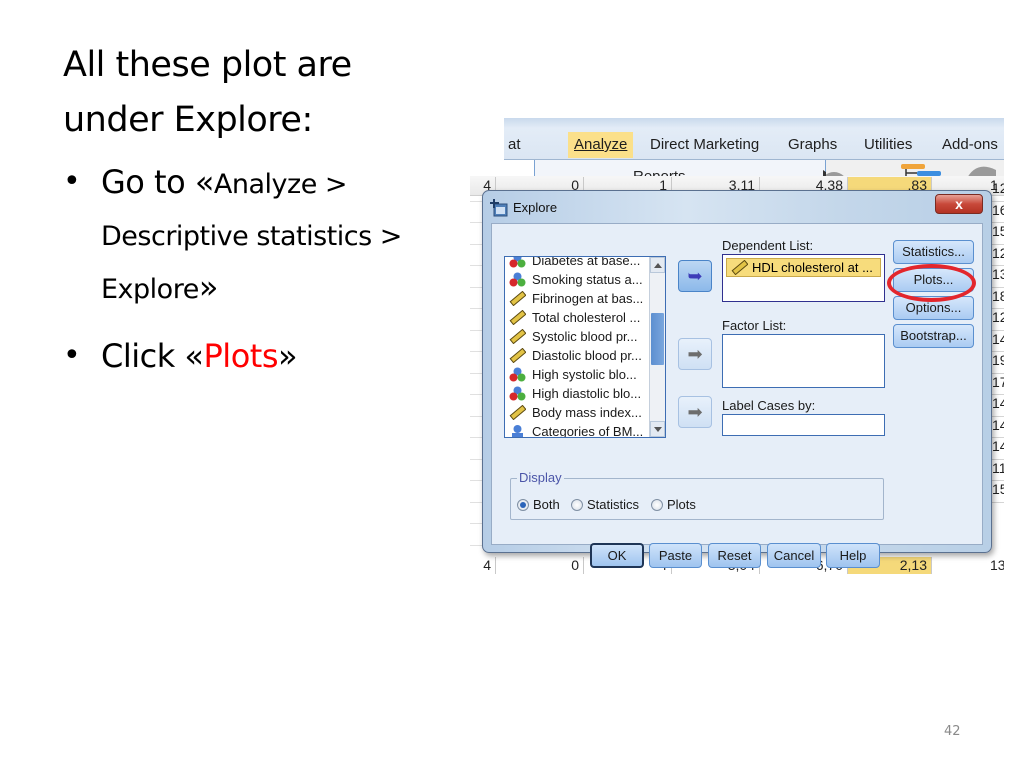  Describe the element at coordinates (251, 236) in the screenshot. I see `menu-path-descriptive: Descriptive statistics >` at that location.